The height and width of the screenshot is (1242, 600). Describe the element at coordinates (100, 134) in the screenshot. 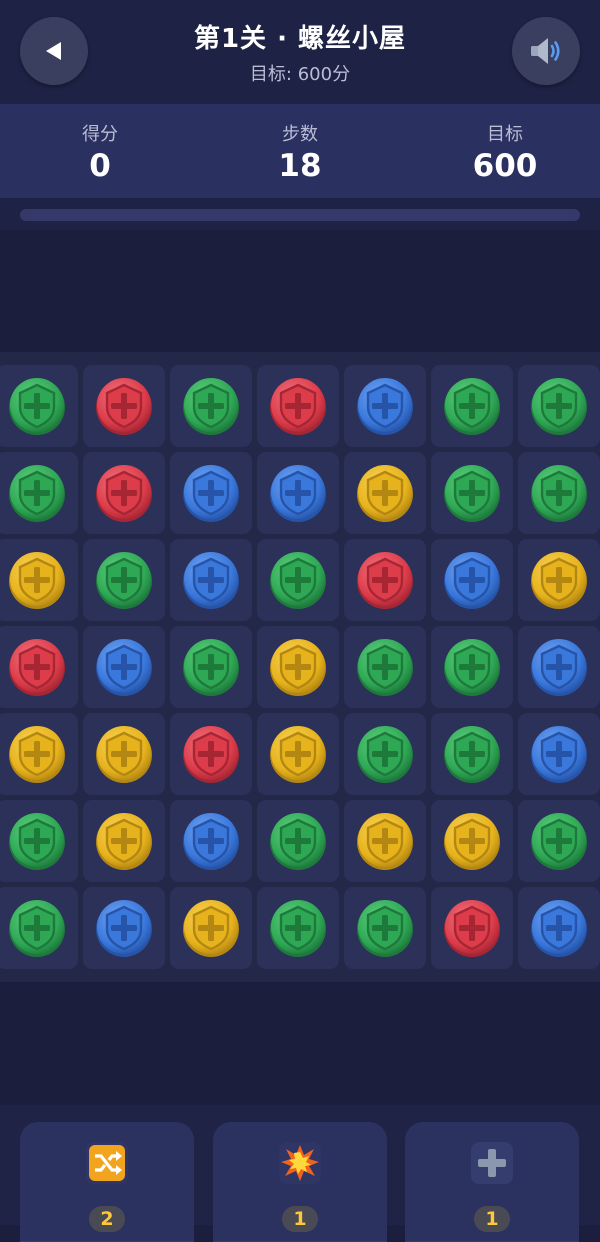

I see `score-label: 得分` at that location.